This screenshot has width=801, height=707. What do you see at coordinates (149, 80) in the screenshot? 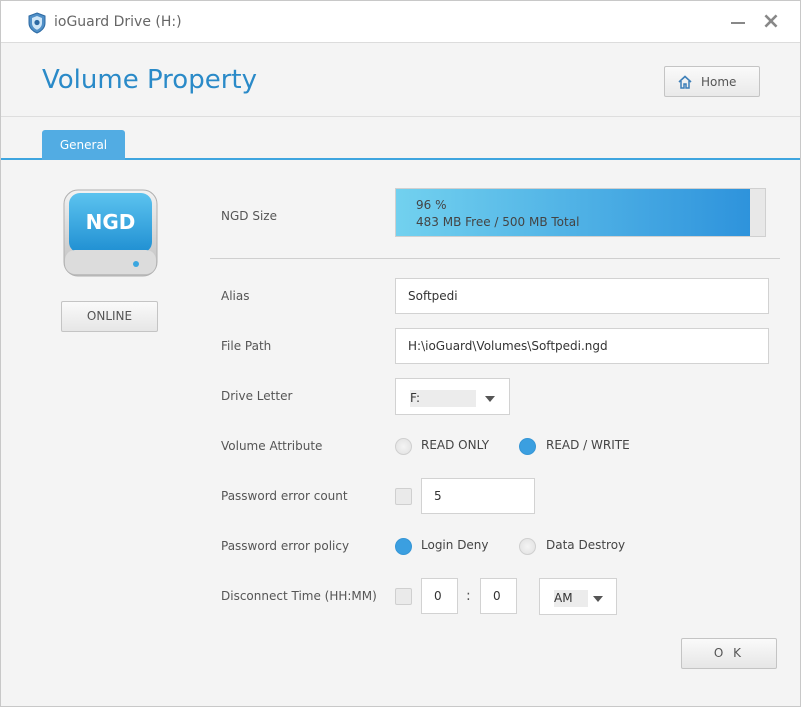
I see `page-title: Volume Property` at bounding box center [149, 80].